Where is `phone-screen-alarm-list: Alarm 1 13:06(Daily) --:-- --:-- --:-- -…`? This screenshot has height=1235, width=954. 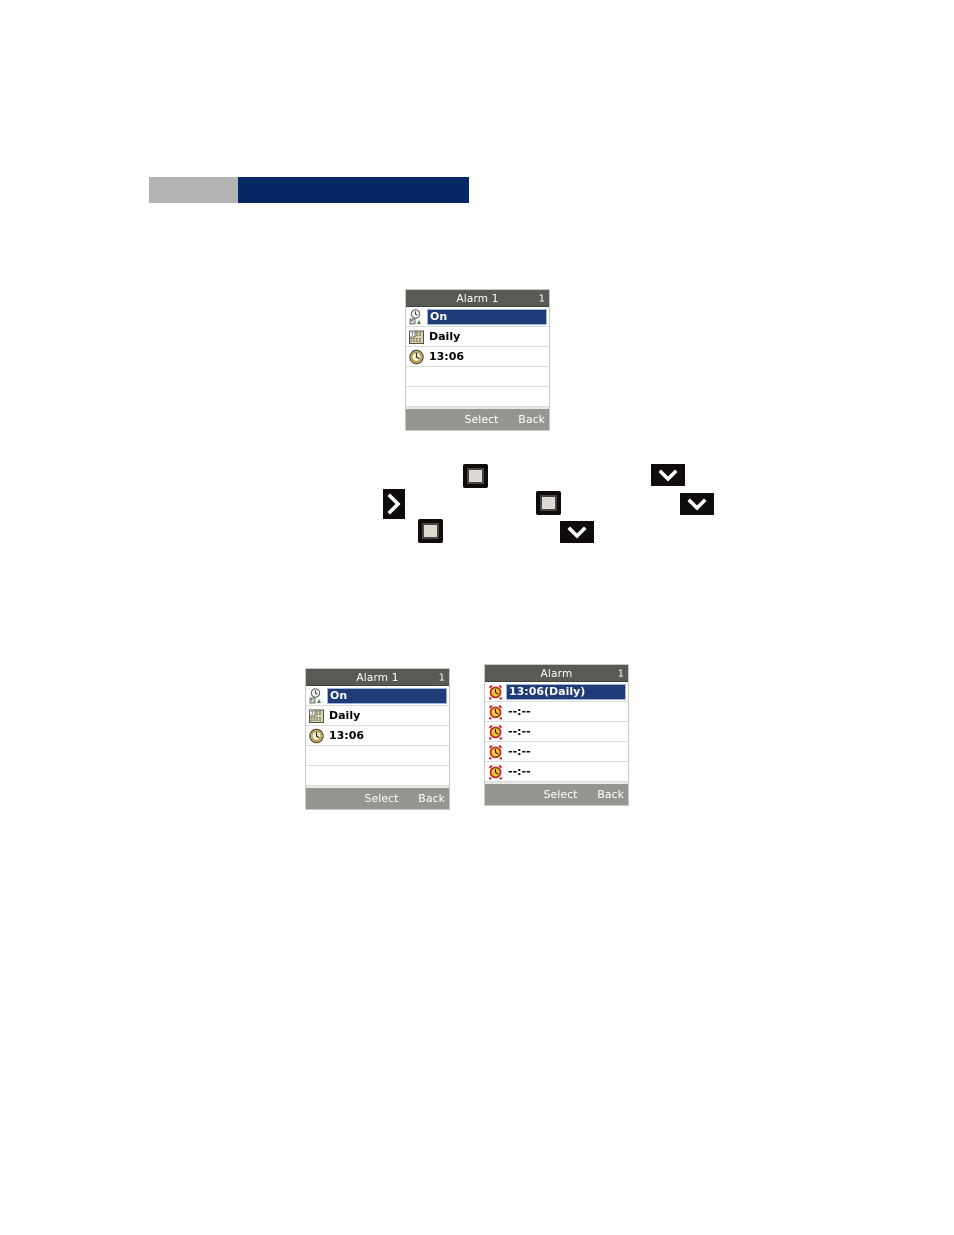
phone-screen-alarm-list: Alarm 1 13:06(Daily) --:-- --:-- --:-- -… is located at coordinates (556, 735).